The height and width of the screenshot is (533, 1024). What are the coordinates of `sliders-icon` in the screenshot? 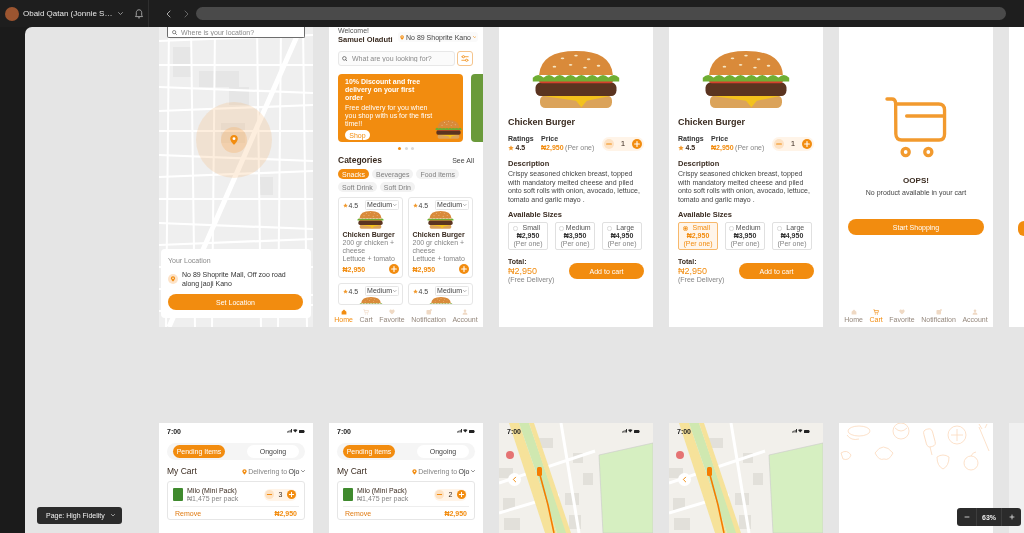 It's located at (465, 58).